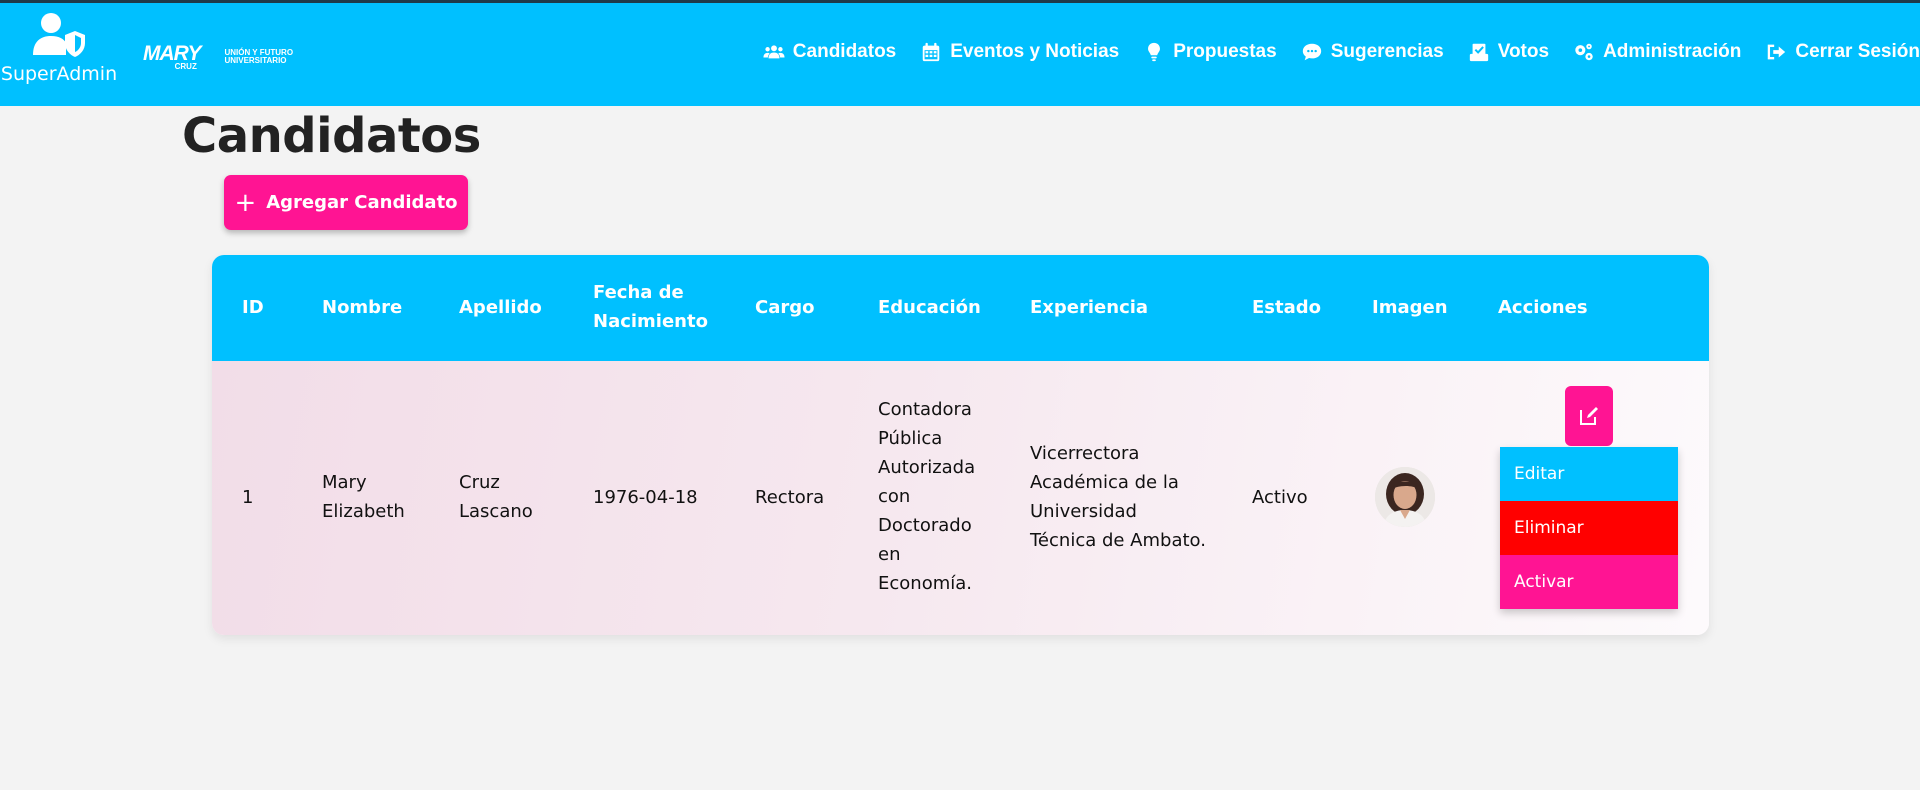 The width and height of the screenshot is (1920, 790). What do you see at coordinates (255, 60) in the screenshot?
I see `logo-tagline-2: UNIVERSITARIO` at bounding box center [255, 60].